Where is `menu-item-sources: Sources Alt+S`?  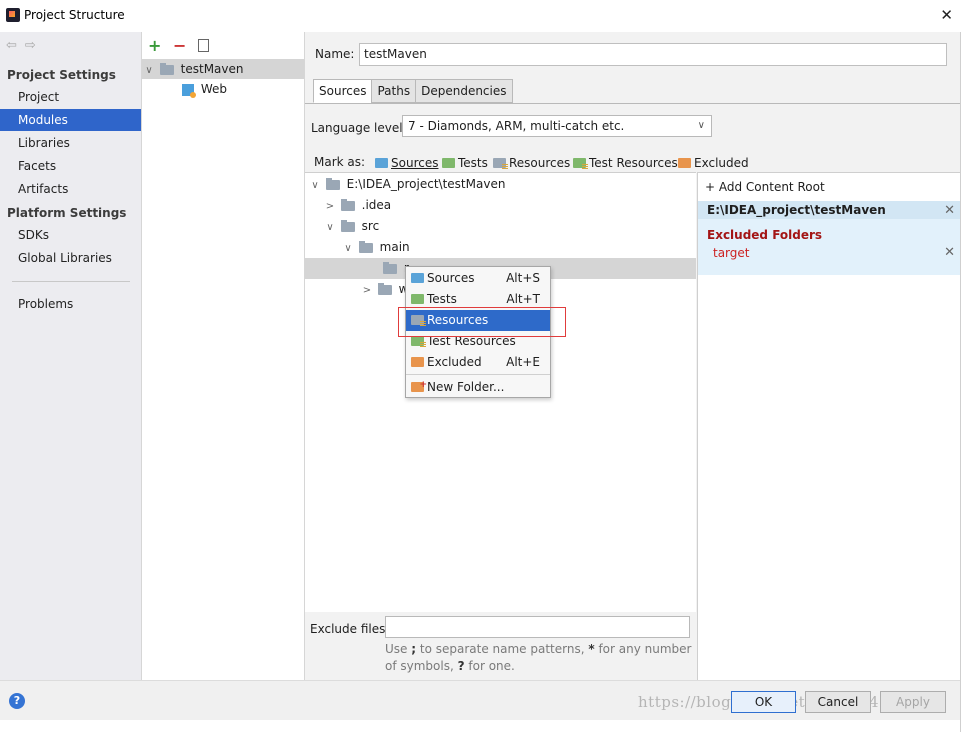 menu-item-sources: Sources Alt+S is located at coordinates (478, 278).